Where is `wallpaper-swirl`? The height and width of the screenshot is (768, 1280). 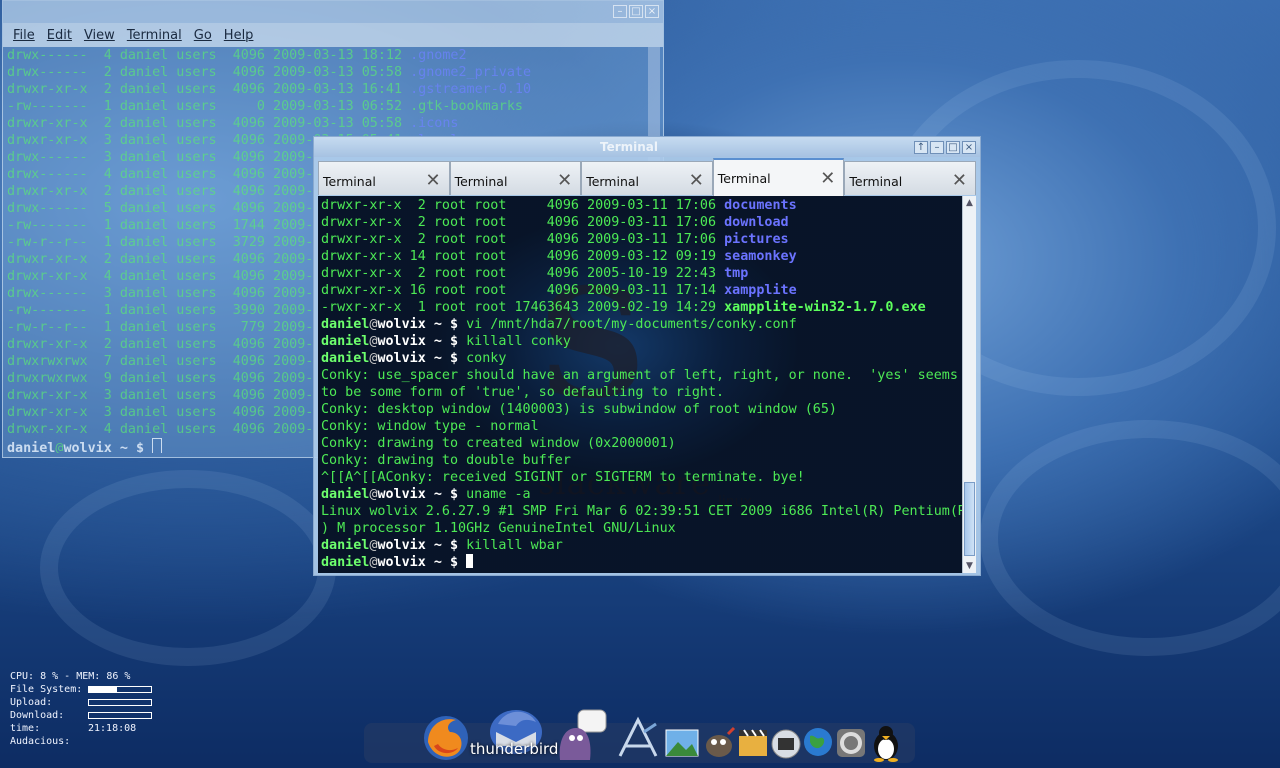 wallpaper-swirl is located at coordinates (188, 568).